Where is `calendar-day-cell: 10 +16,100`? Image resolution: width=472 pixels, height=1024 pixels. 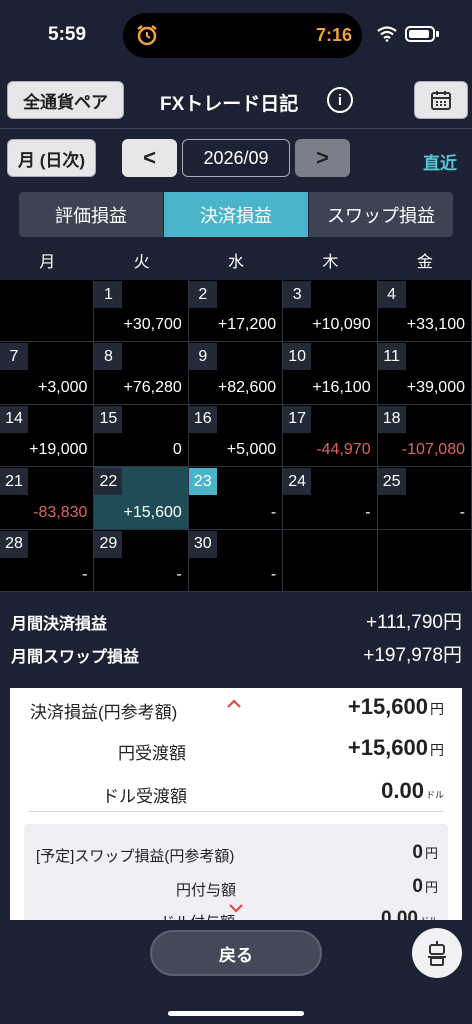 calendar-day-cell: 10 +16,100 is located at coordinates (330, 373).